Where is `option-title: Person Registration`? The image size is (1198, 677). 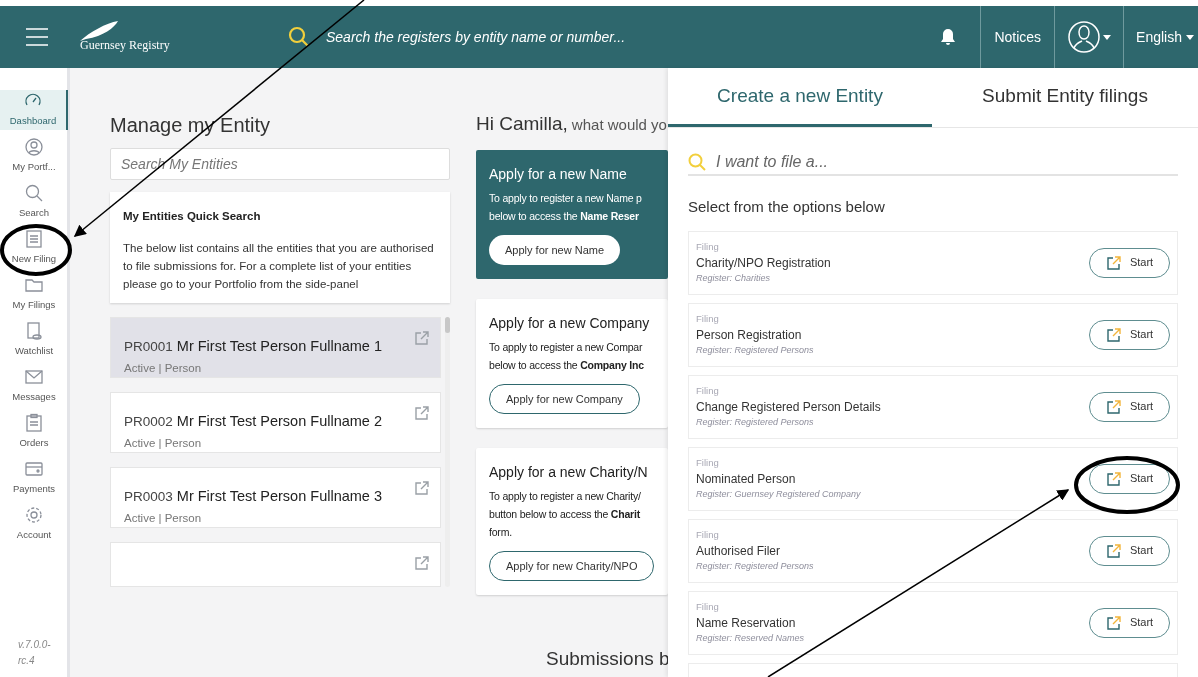 option-title: Person Registration is located at coordinates (749, 335).